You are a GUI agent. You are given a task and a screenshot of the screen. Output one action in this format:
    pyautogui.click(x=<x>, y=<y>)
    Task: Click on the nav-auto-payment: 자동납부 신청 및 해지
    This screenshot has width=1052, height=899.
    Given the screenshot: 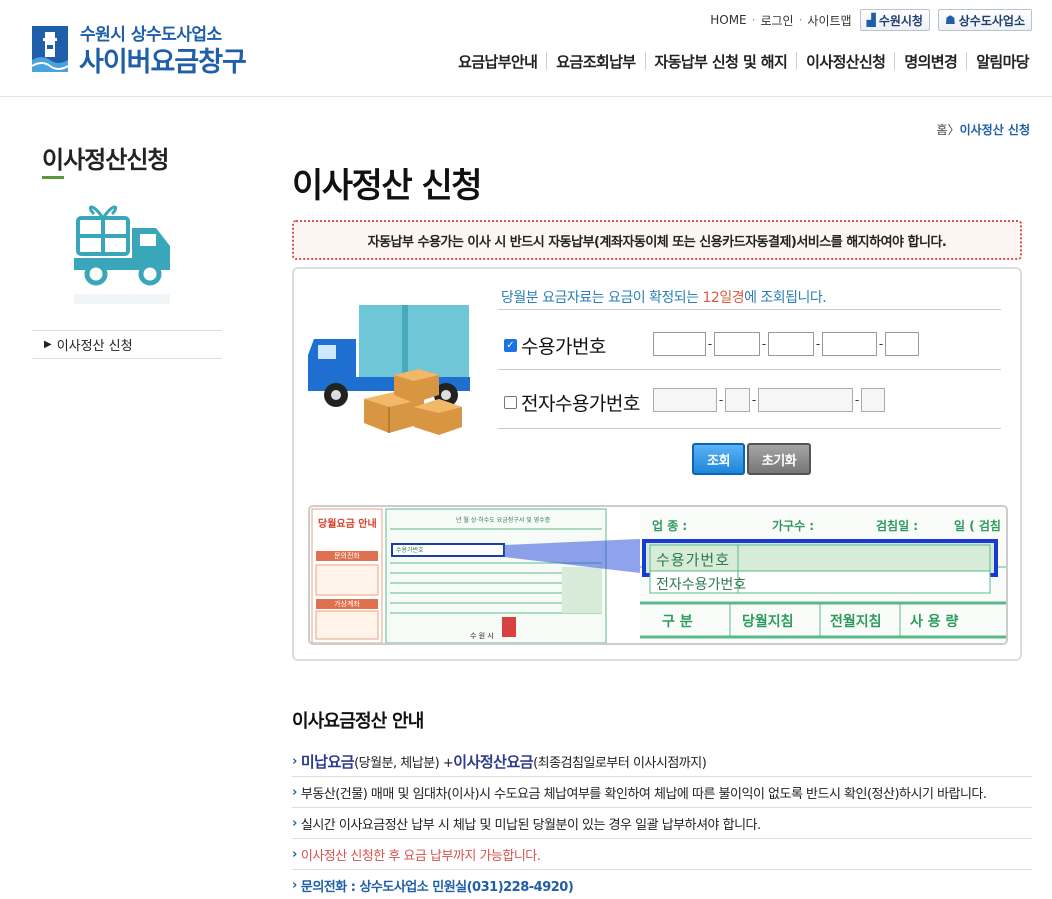 What is the action you would take?
    pyautogui.click(x=721, y=61)
    